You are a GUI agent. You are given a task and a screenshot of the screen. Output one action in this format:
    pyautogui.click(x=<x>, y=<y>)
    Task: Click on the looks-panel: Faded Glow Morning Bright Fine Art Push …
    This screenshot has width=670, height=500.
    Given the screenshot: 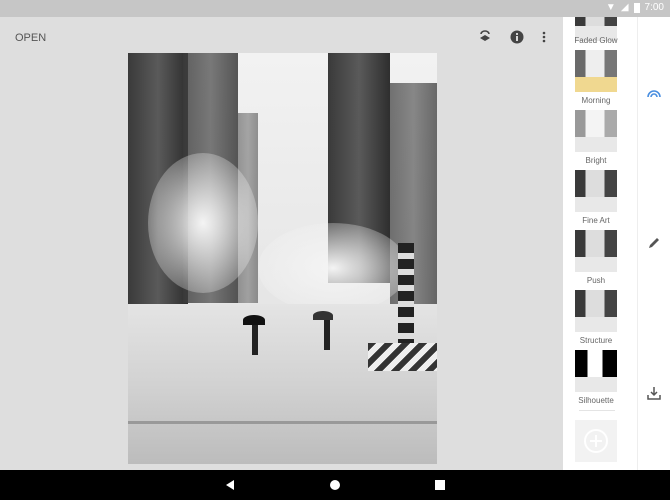 What is the action you would take?
    pyautogui.click(x=600, y=243)
    